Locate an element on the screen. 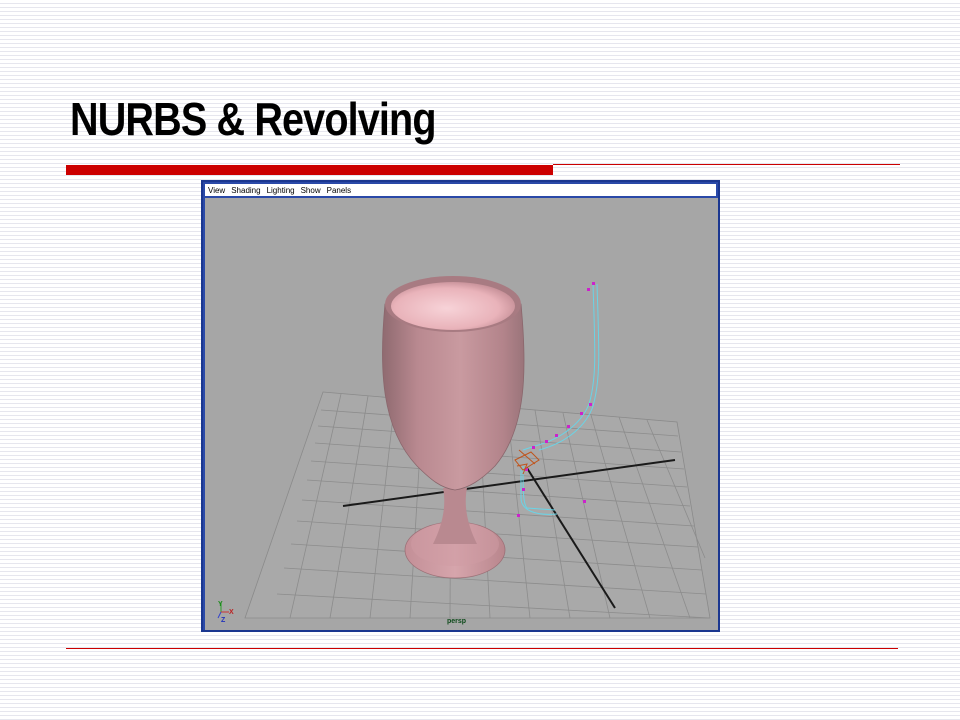  axis-z-label: Z is located at coordinates (223, 620).